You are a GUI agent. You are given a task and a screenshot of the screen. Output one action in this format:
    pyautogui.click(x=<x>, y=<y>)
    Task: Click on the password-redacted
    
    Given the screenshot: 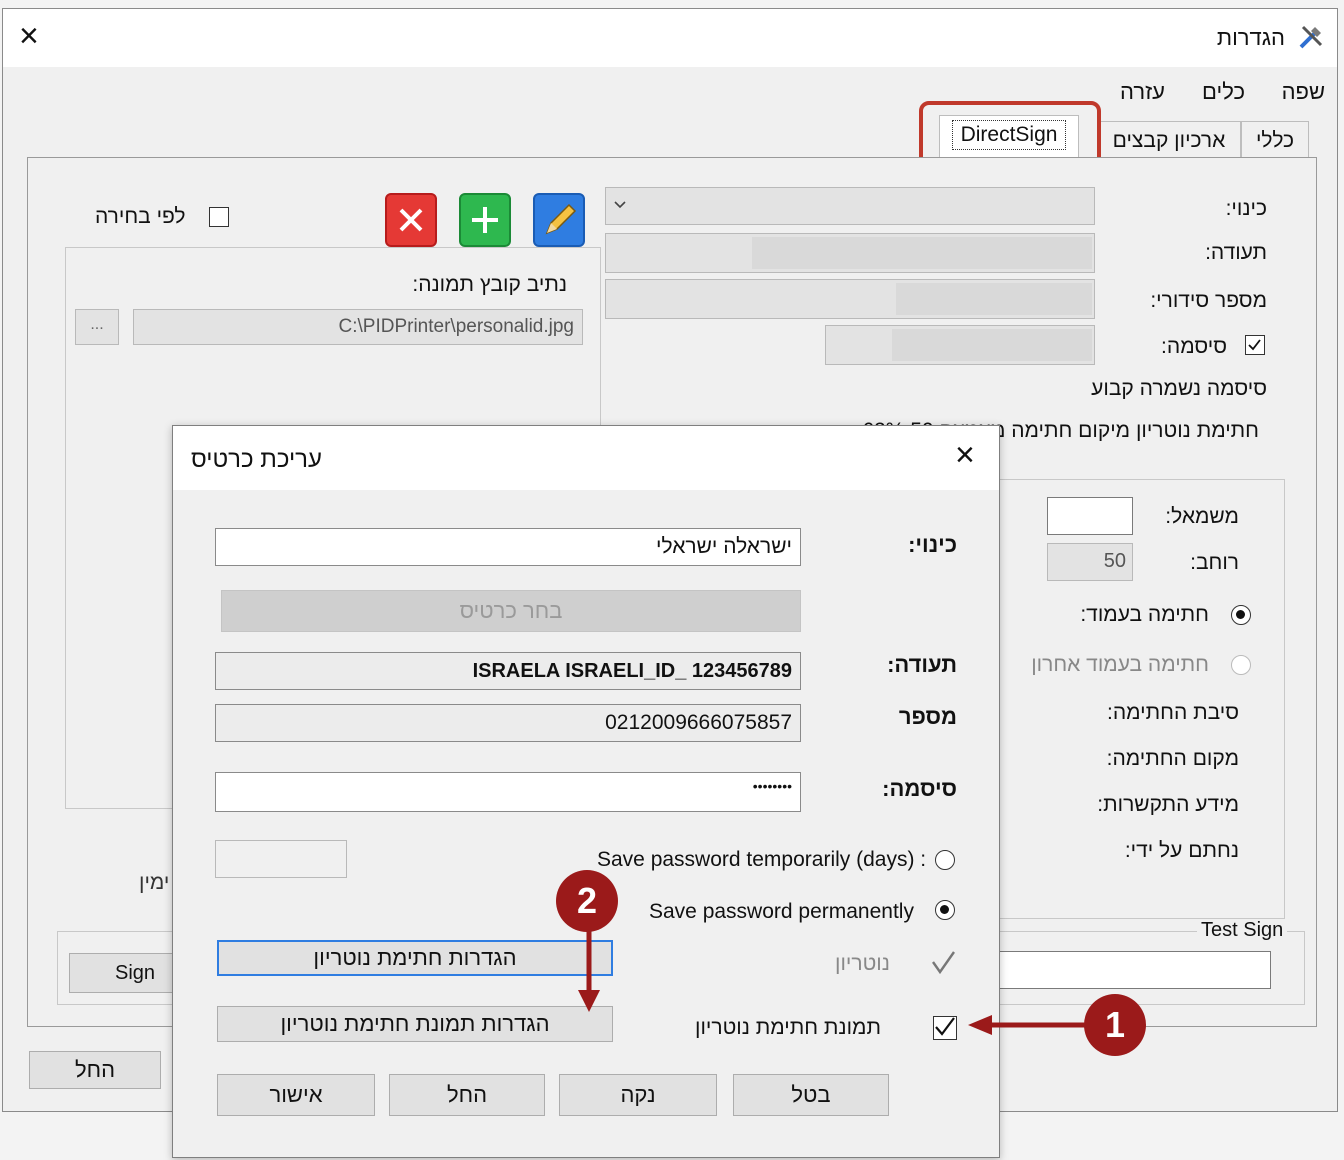 What is the action you would take?
    pyautogui.click(x=992, y=345)
    